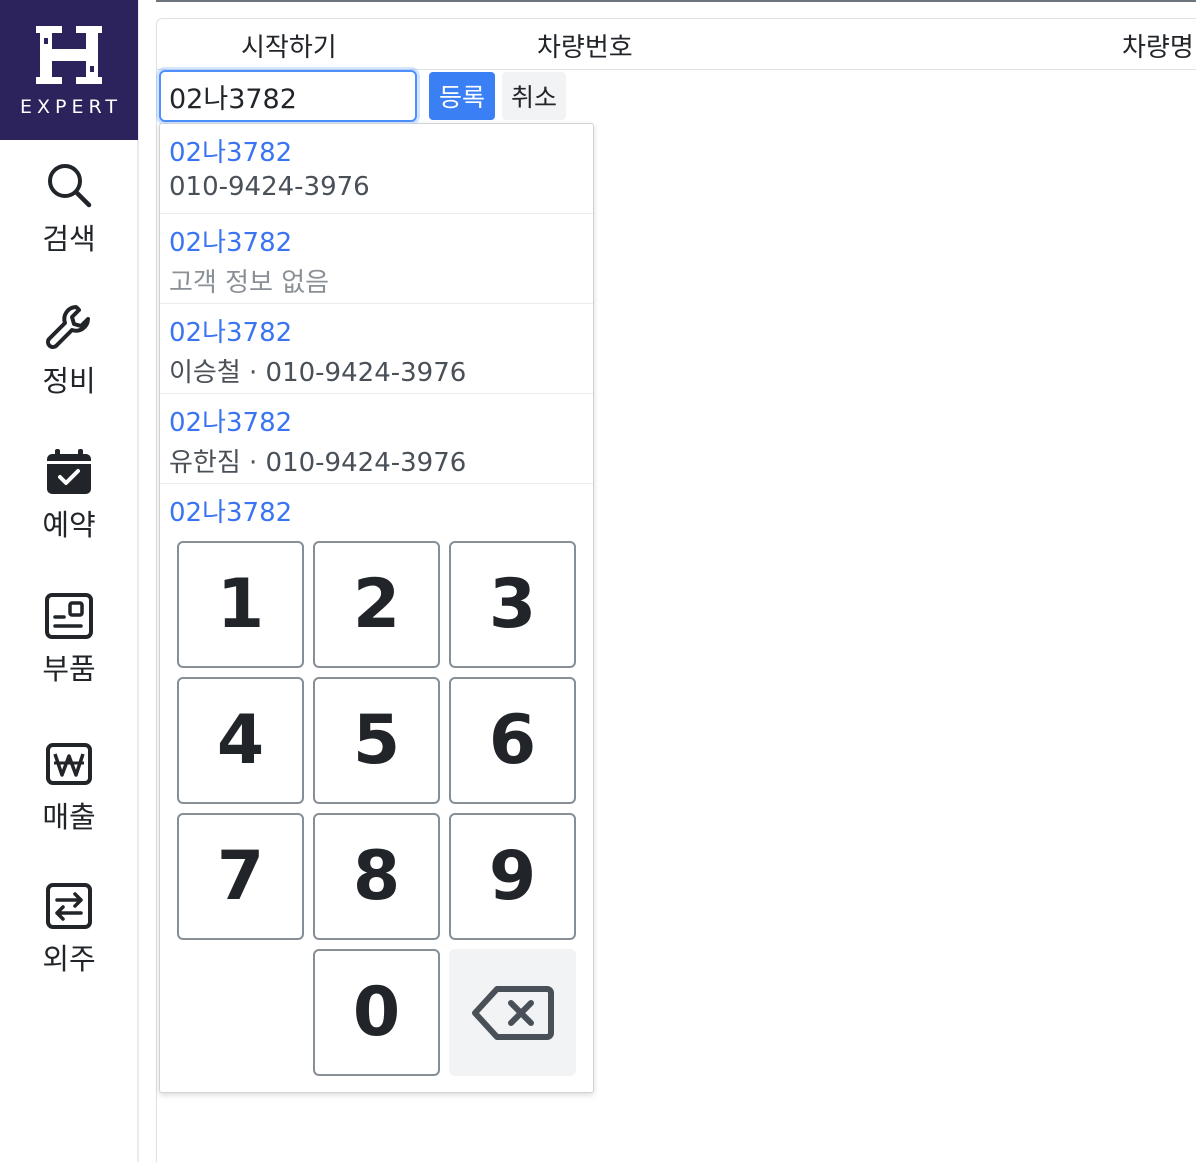 The height and width of the screenshot is (1162, 1196). What do you see at coordinates (512, 740) in the screenshot?
I see `keypad-key-6: 6` at bounding box center [512, 740].